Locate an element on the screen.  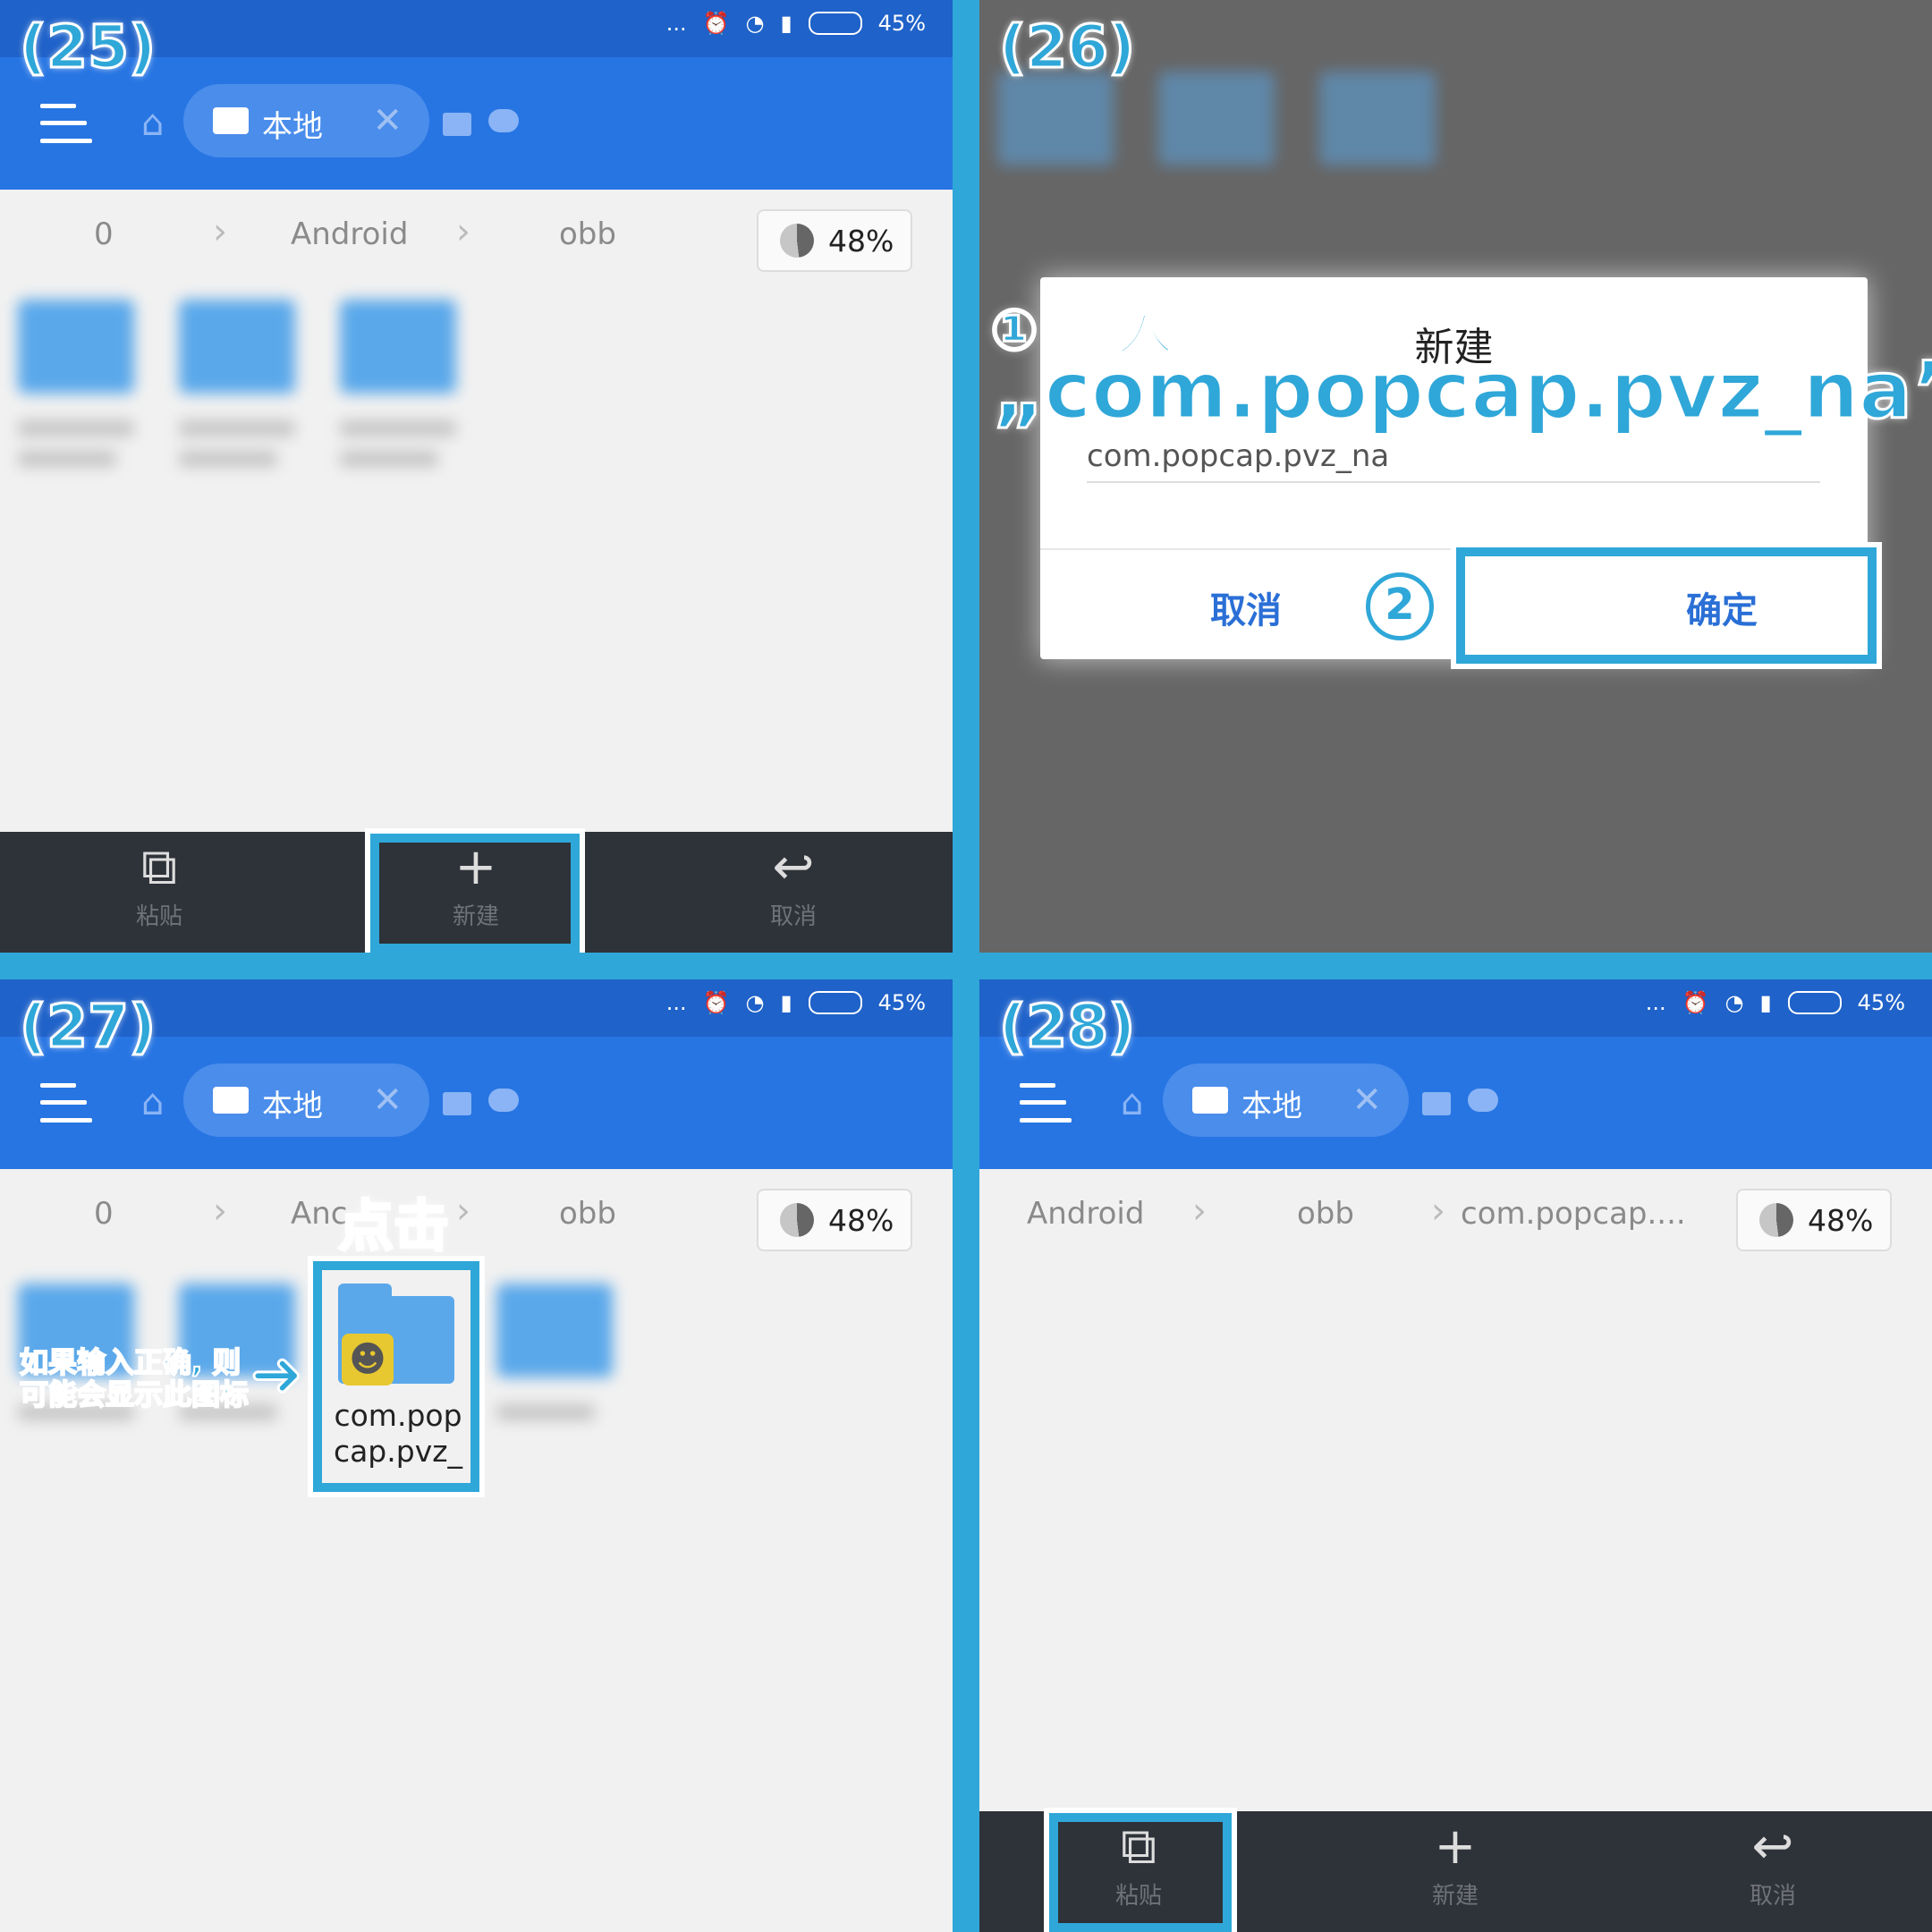
new-label: 新建 is located at coordinates (1455, 1896).